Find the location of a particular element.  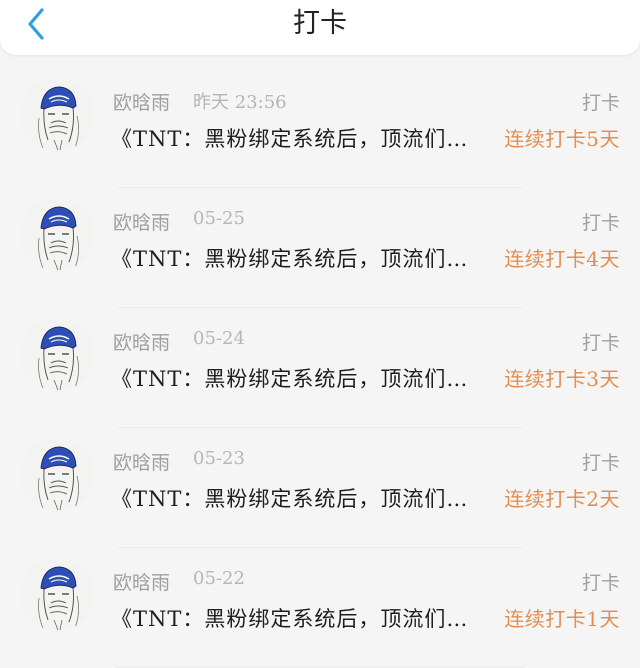

streak-label: 连续打卡1天 is located at coordinates (562, 619).